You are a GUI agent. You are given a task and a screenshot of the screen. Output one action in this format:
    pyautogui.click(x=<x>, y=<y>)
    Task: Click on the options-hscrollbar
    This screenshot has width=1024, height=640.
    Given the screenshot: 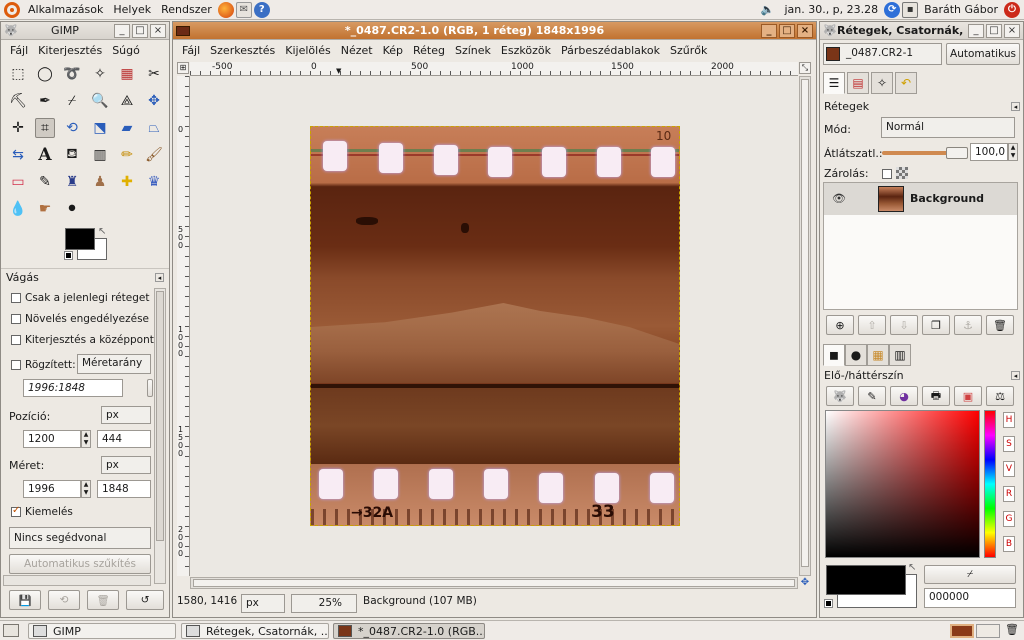 What is the action you would take?
    pyautogui.click(x=77, y=580)
    